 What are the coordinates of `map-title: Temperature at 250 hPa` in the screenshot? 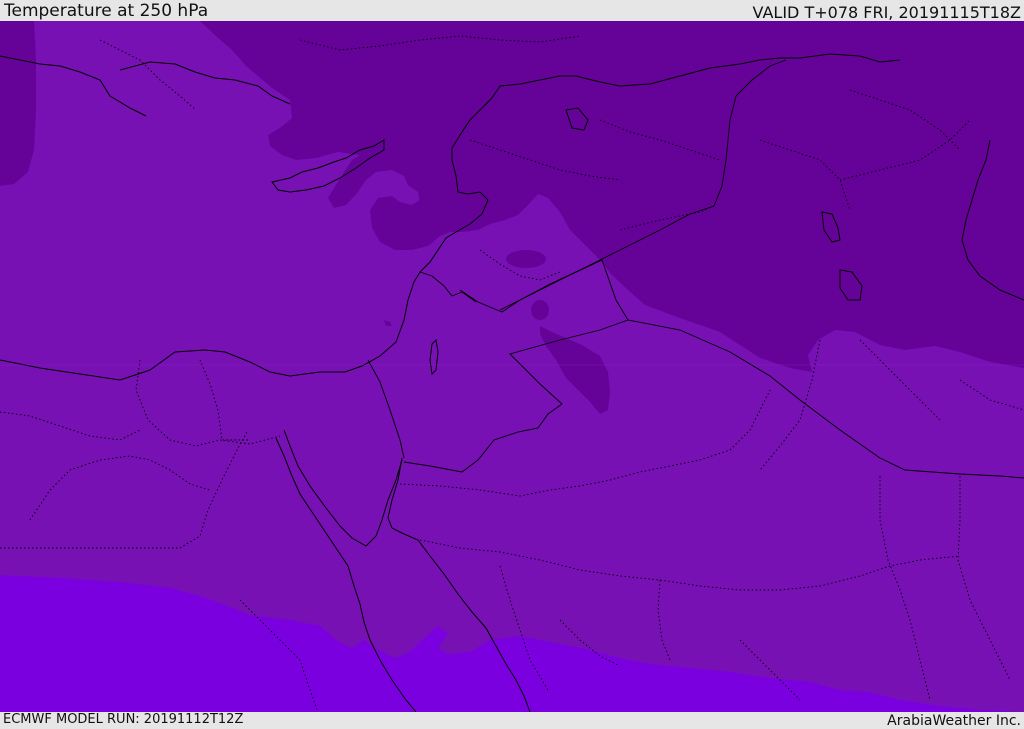 It's located at (106, 11).